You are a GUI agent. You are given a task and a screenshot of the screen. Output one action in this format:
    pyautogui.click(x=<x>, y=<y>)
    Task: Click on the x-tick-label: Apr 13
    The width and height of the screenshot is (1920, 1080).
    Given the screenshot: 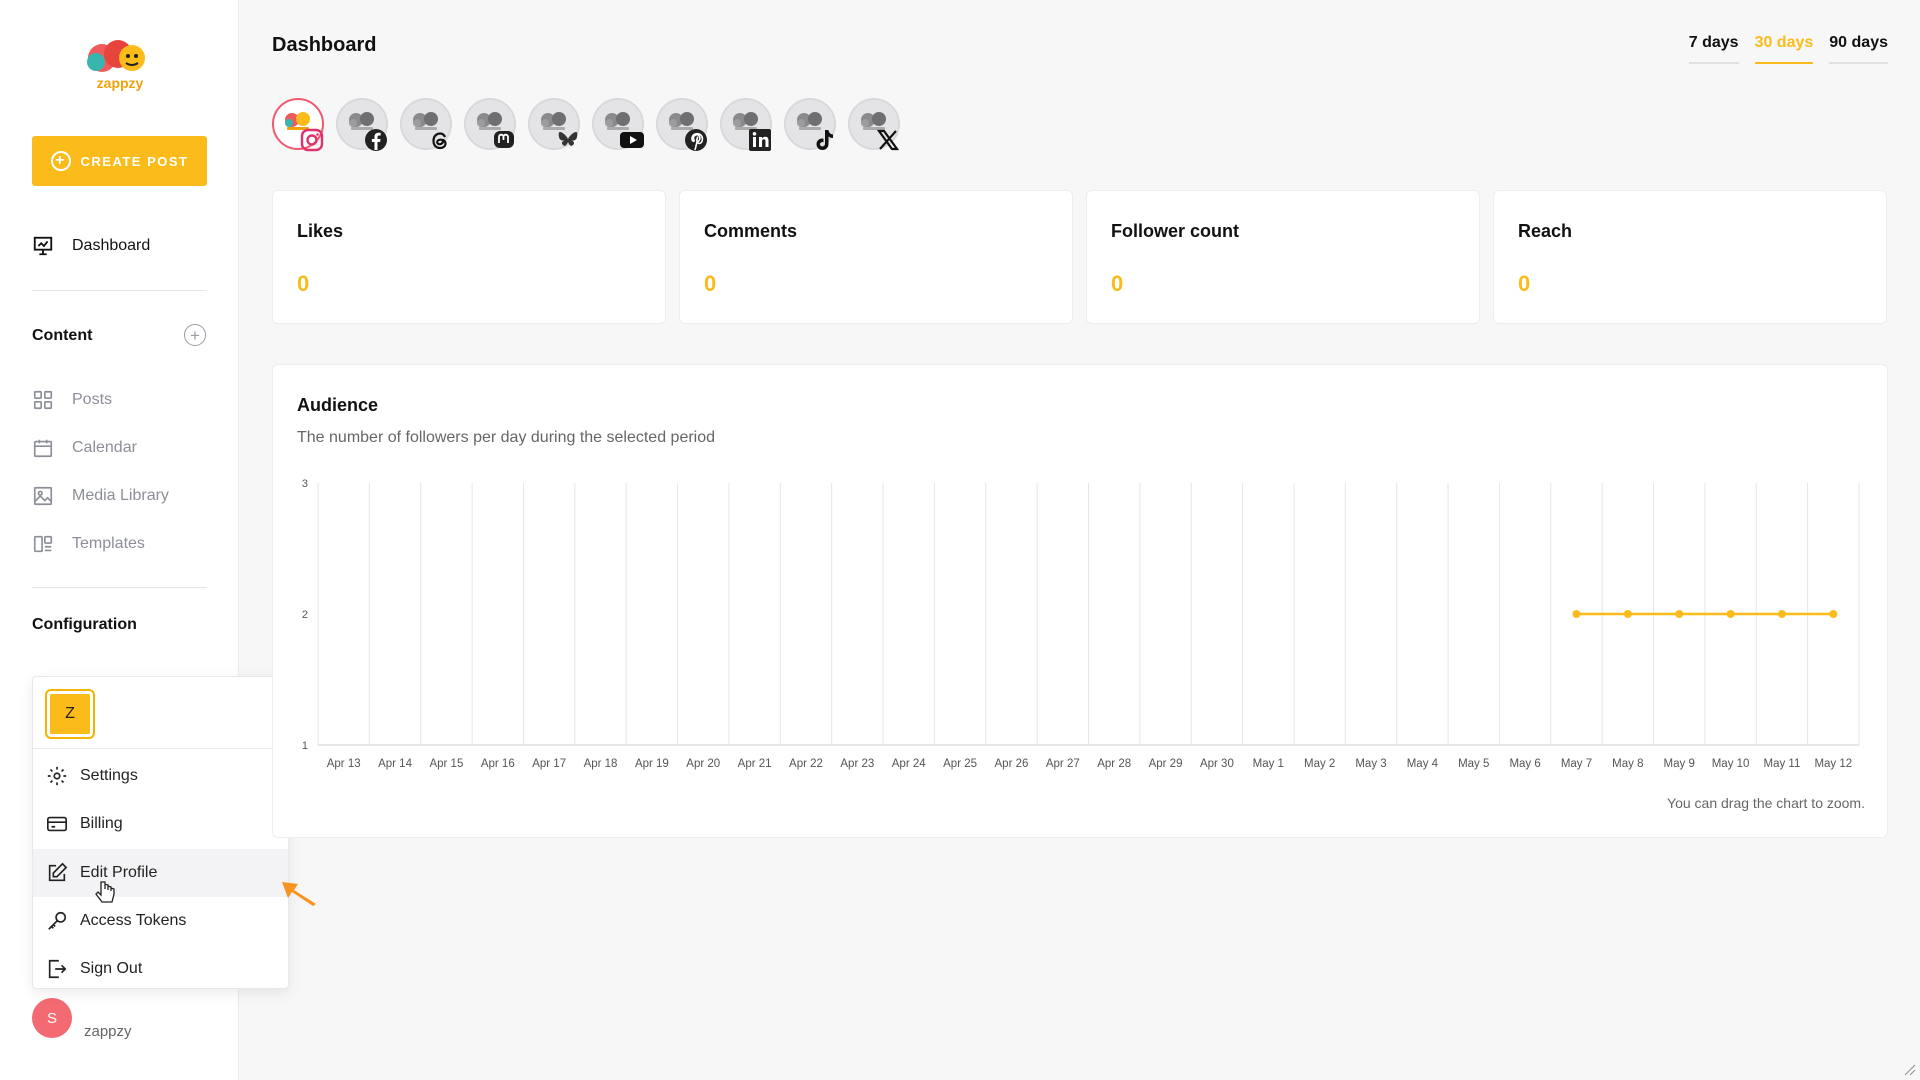 What is the action you would take?
    pyautogui.click(x=344, y=764)
    